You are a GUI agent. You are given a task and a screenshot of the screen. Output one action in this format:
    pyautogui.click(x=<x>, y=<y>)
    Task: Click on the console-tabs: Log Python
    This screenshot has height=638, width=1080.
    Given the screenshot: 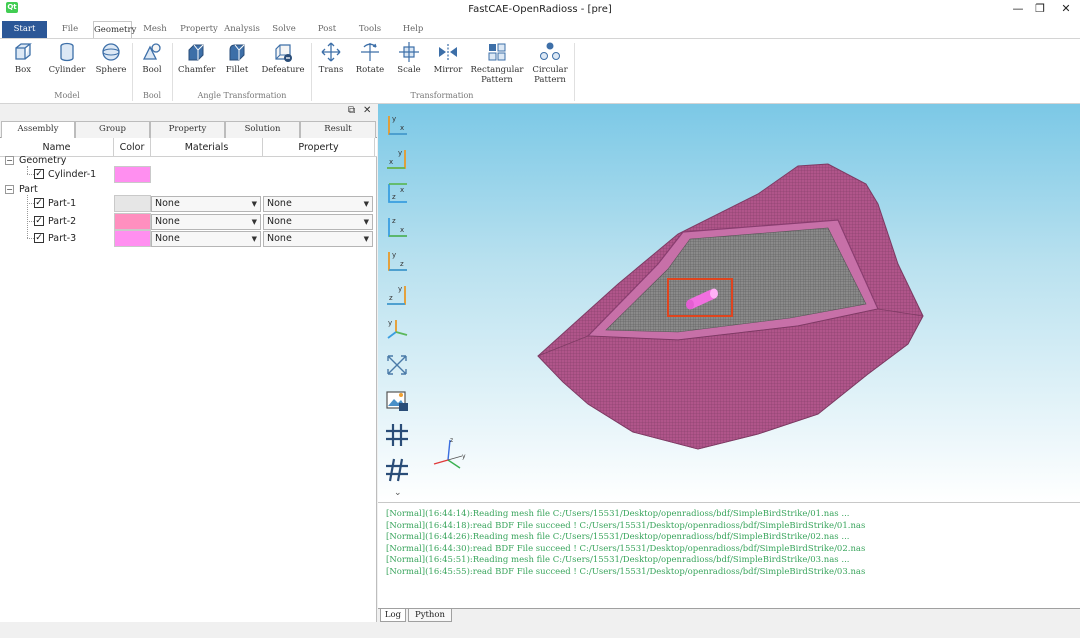 What is the action you would take?
    pyautogui.click(x=729, y=615)
    